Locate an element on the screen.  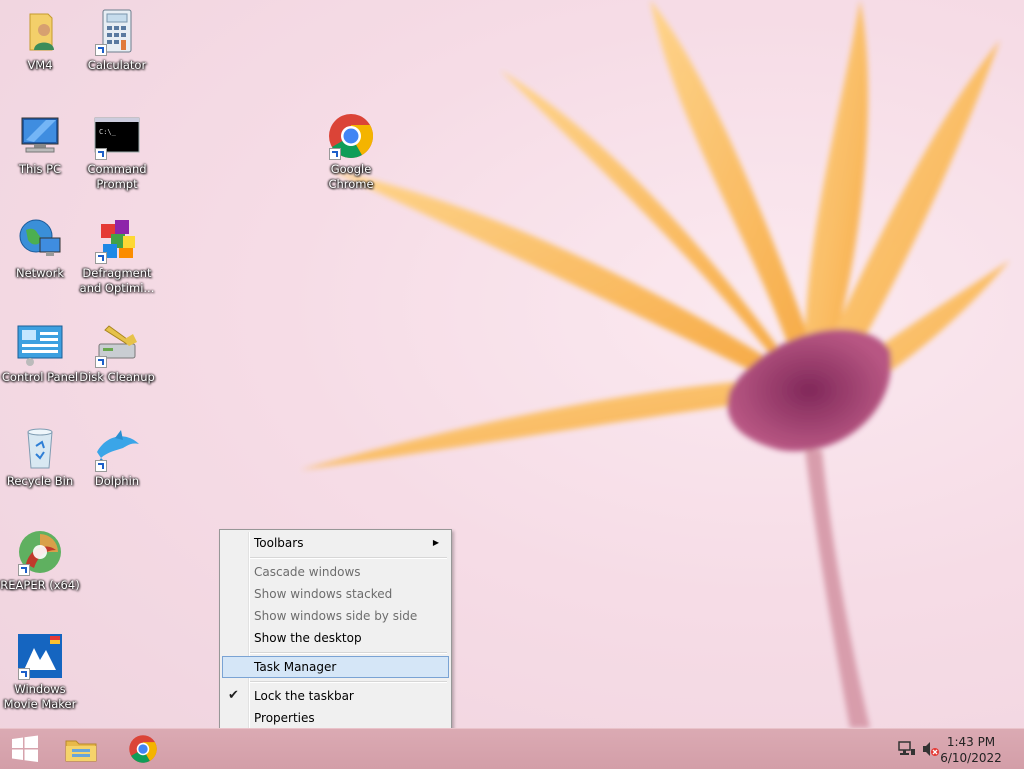
desktop-icon-calculator: Calculator is located at coordinates (117, 40).